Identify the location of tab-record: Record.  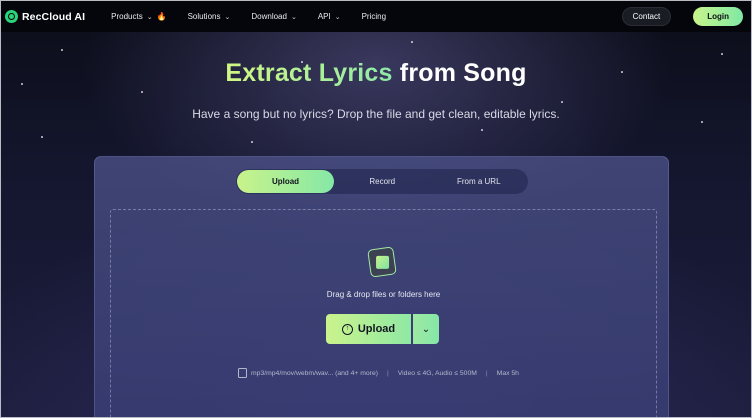
(382, 181).